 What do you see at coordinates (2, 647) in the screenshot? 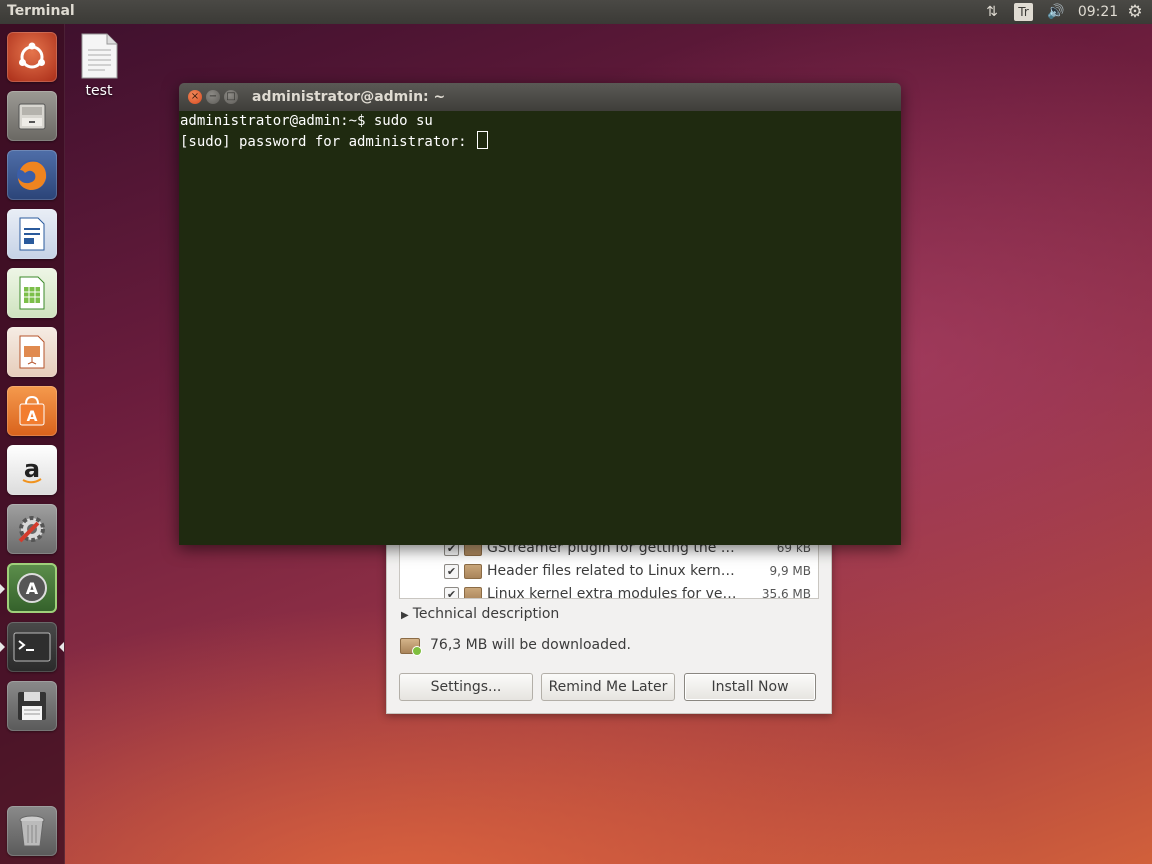
I see `running-indicator-terminal` at bounding box center [2, 647].